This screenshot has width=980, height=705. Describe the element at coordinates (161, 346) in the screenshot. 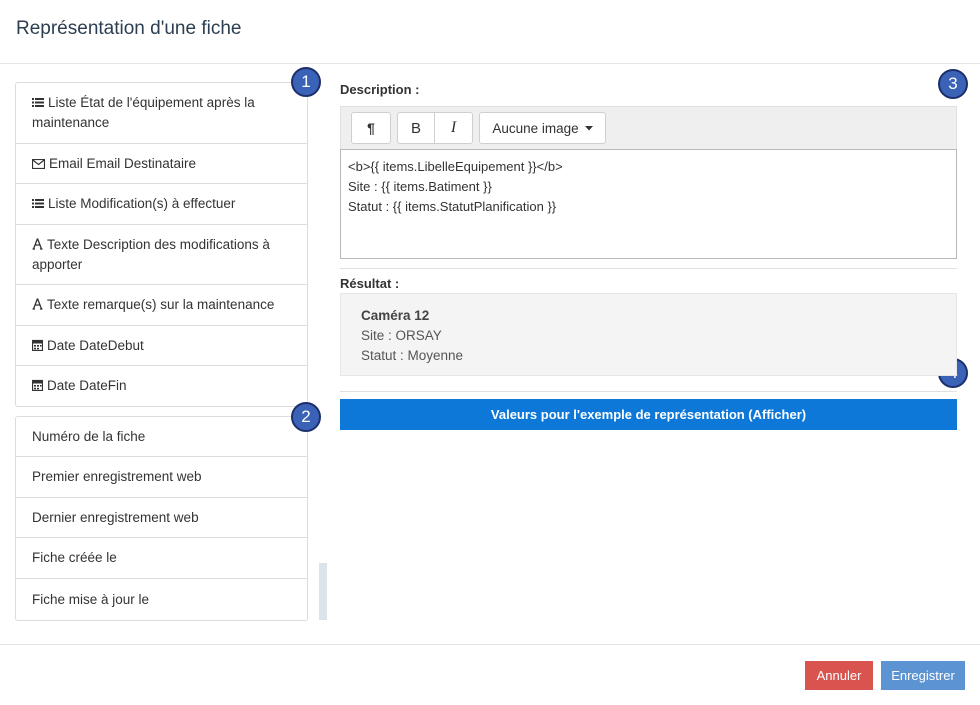

I see `field-item-date-debut: Date DateDebut` at that location.